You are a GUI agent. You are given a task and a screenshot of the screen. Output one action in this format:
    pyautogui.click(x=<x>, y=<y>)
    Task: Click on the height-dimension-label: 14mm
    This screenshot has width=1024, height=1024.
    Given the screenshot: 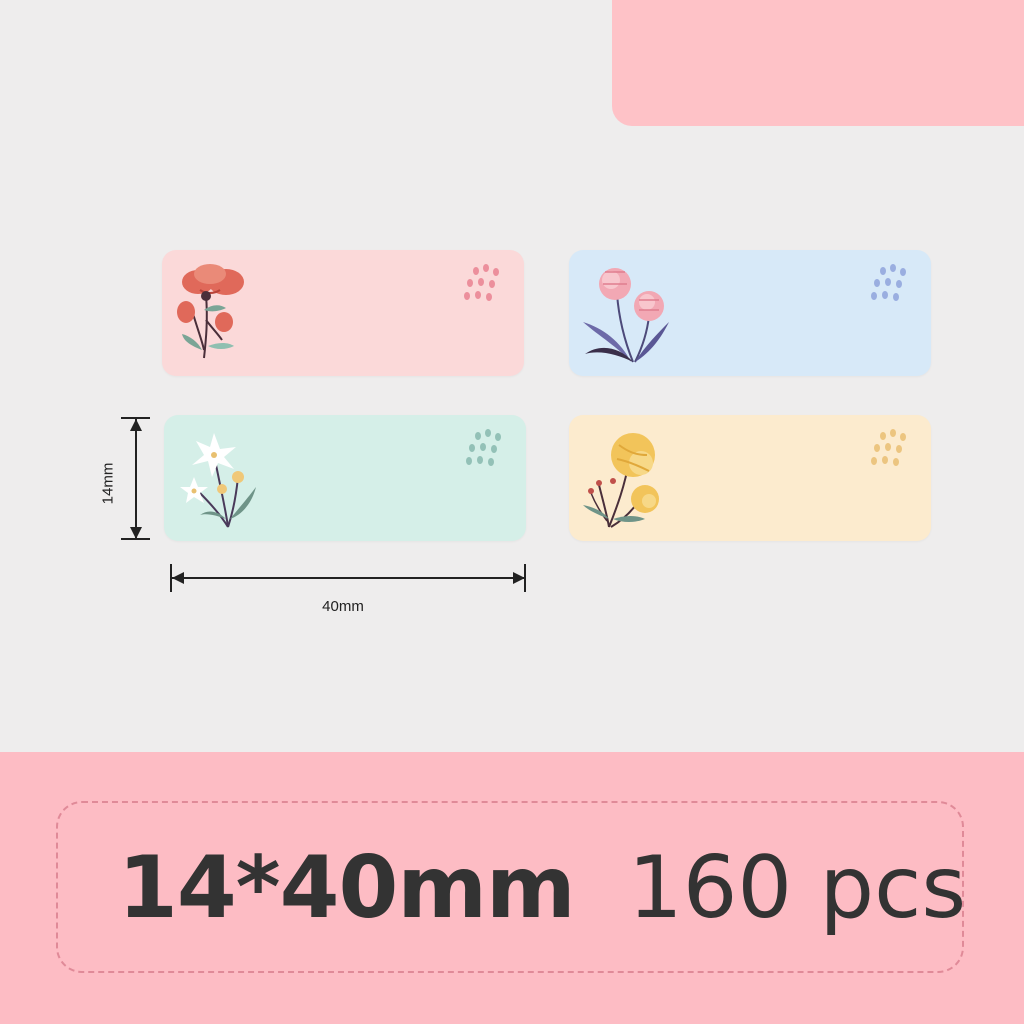 What is the action you would take?
    pyautogui.click(x=108, y=483)
    